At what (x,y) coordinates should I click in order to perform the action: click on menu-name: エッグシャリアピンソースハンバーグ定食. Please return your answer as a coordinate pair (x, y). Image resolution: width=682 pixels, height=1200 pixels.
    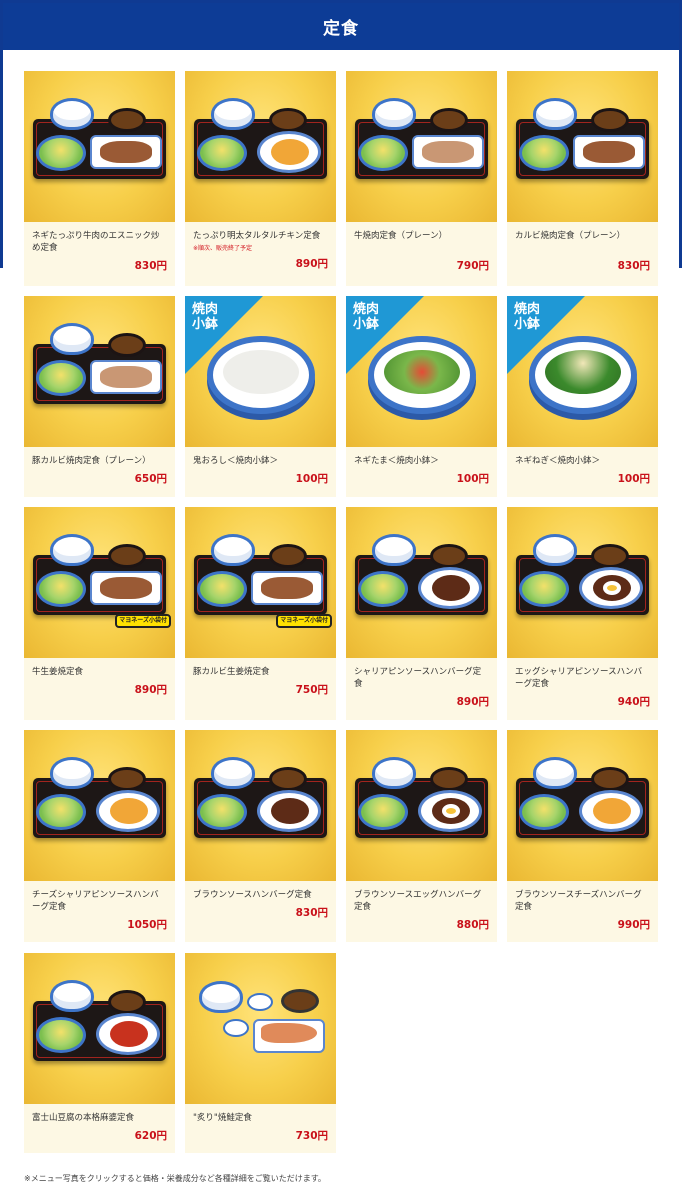
    Looking at the image, I should click on (579, 678).